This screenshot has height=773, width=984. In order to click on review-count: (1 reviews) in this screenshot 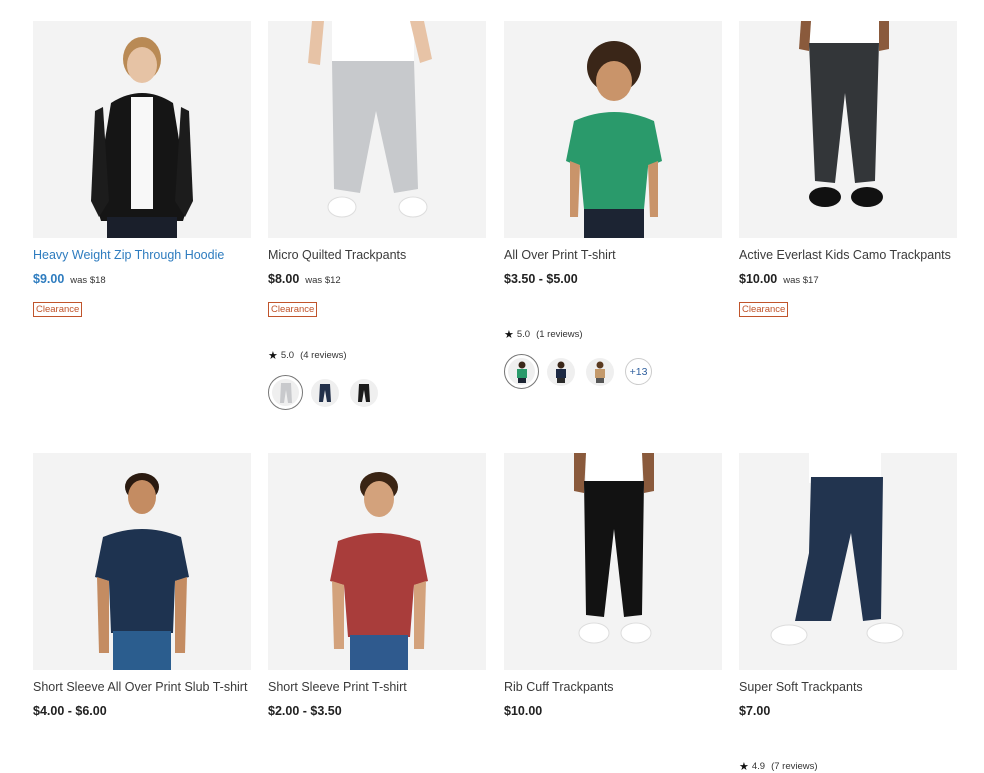, I will do `click(559, 334)`.